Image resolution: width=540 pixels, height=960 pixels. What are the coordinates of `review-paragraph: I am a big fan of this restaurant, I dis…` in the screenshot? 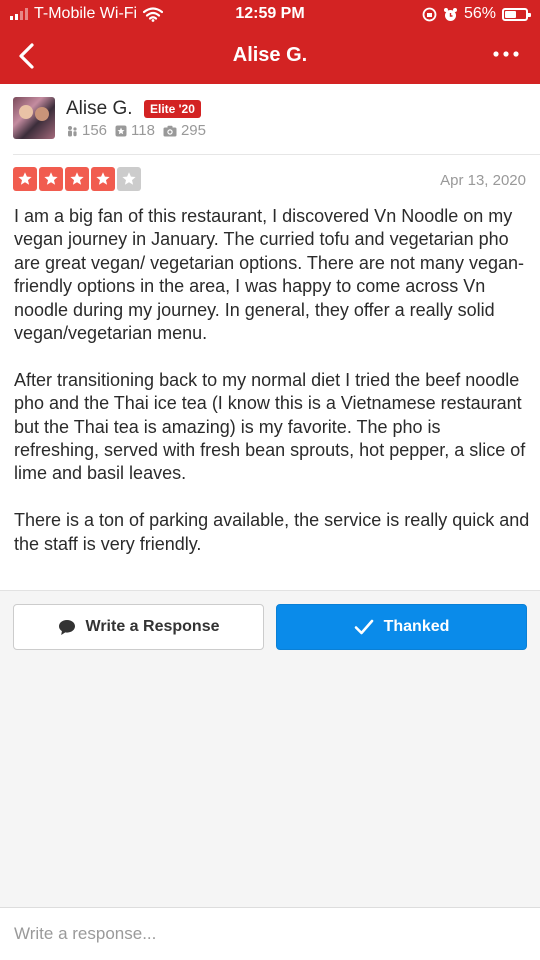 It's located at (269, 275).